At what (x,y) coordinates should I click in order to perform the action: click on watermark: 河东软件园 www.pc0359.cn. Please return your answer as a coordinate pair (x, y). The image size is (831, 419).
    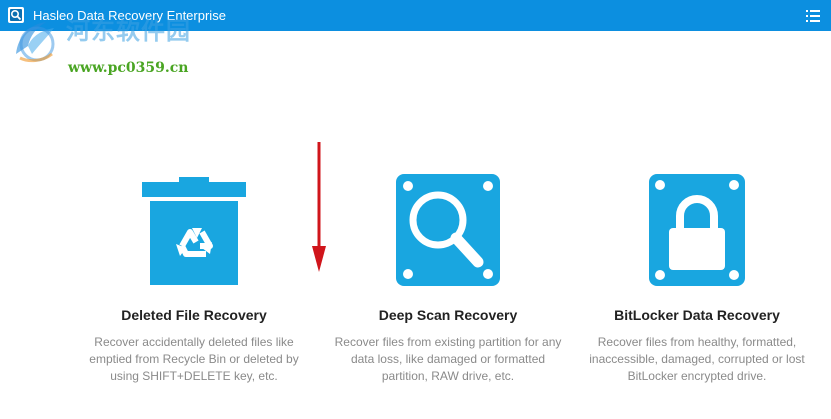
    Looking at the image, I should click on (110, 45).